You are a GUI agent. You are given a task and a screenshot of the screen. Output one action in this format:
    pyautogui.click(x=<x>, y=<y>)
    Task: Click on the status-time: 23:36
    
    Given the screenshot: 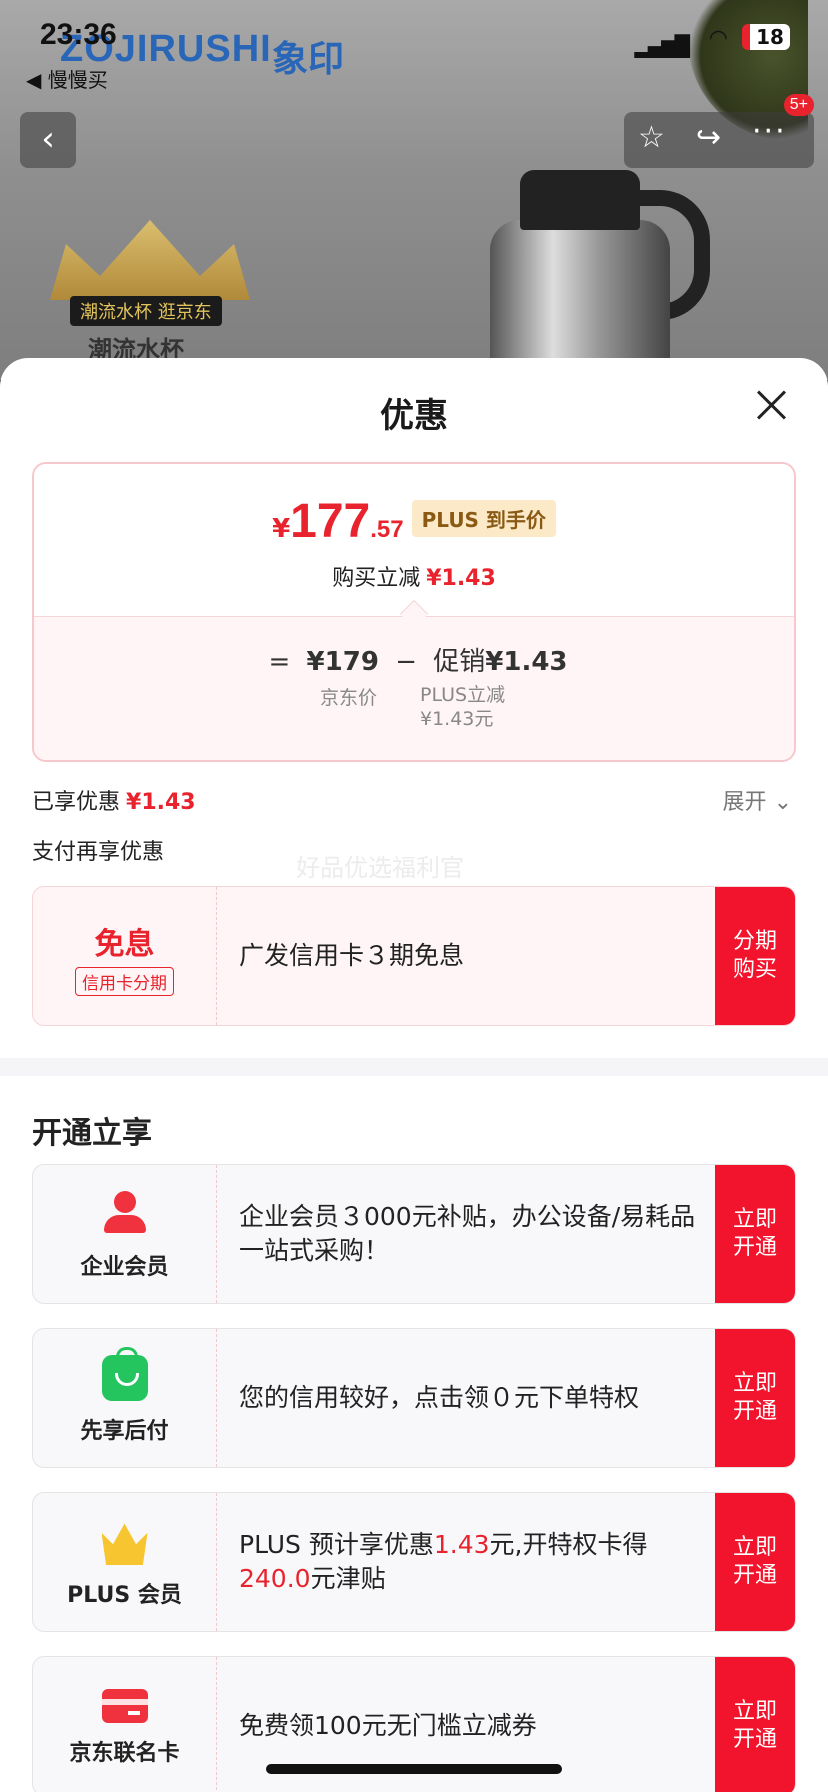 What is the action you would take?
    pyautogui.click(x=78, y=34)
    